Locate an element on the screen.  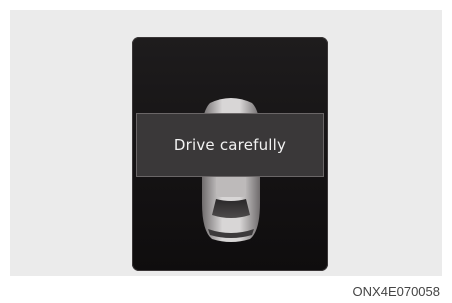
warning-message-popup: Drive carefully is located at coordinates (230, 145).